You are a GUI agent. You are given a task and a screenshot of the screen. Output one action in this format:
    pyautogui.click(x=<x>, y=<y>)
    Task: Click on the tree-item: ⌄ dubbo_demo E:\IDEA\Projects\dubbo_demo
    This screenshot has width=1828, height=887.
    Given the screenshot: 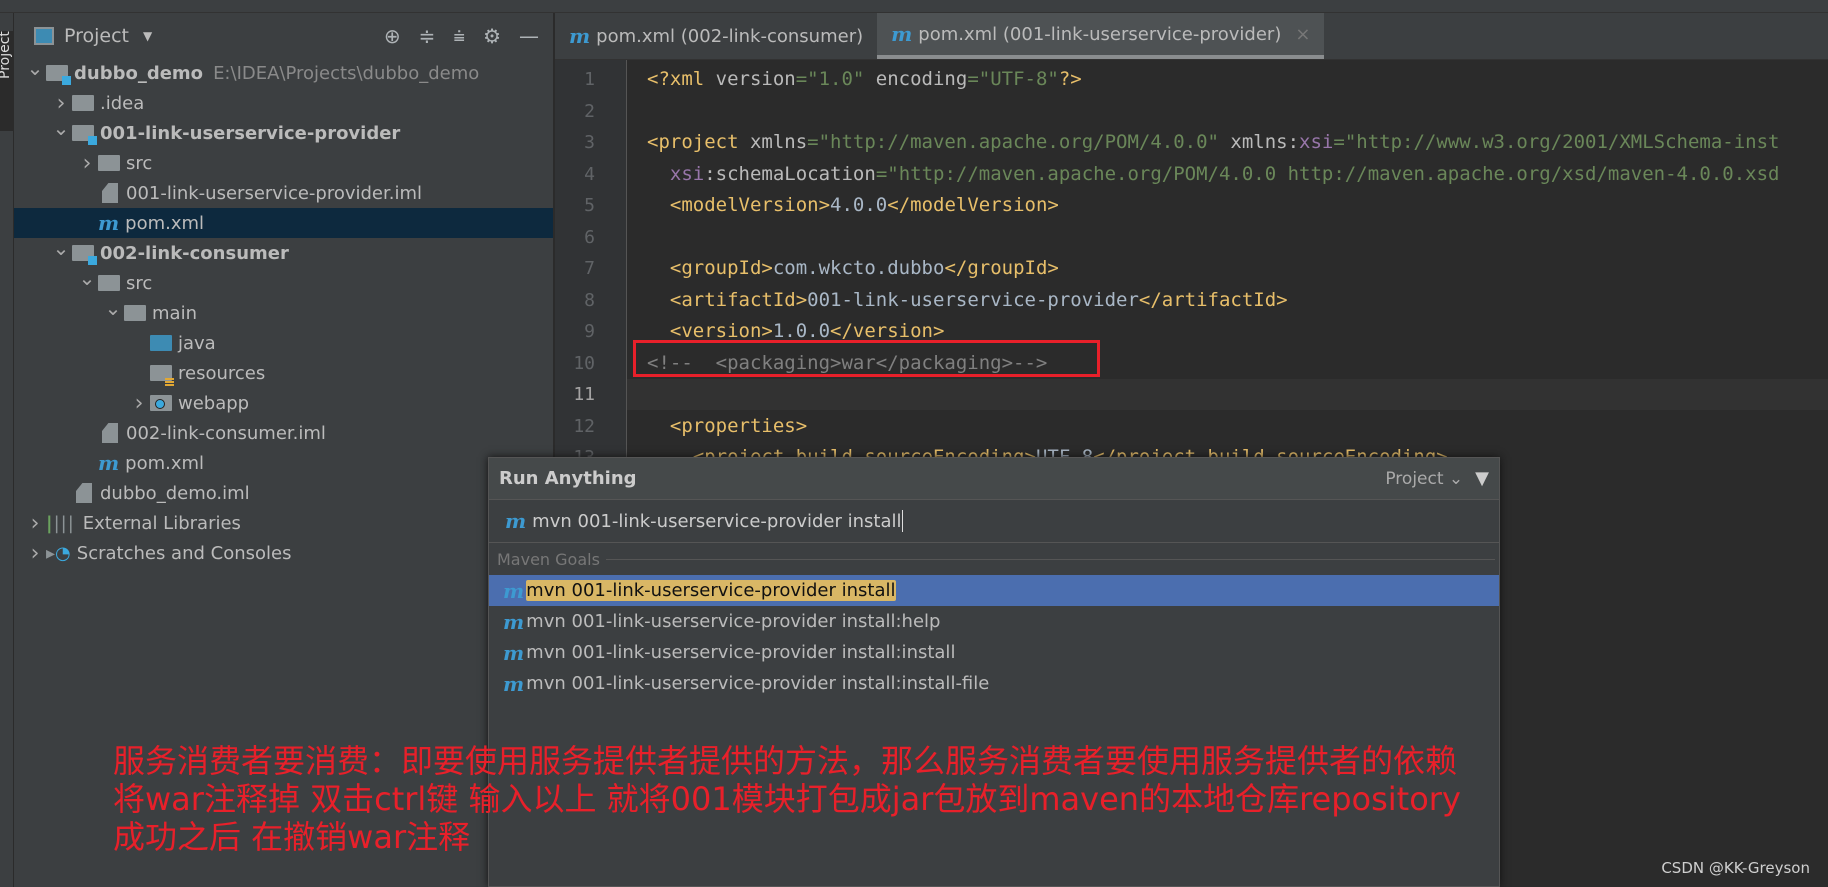 What is the action you would take?
    pyautogui.click(x=283, y=72)
    